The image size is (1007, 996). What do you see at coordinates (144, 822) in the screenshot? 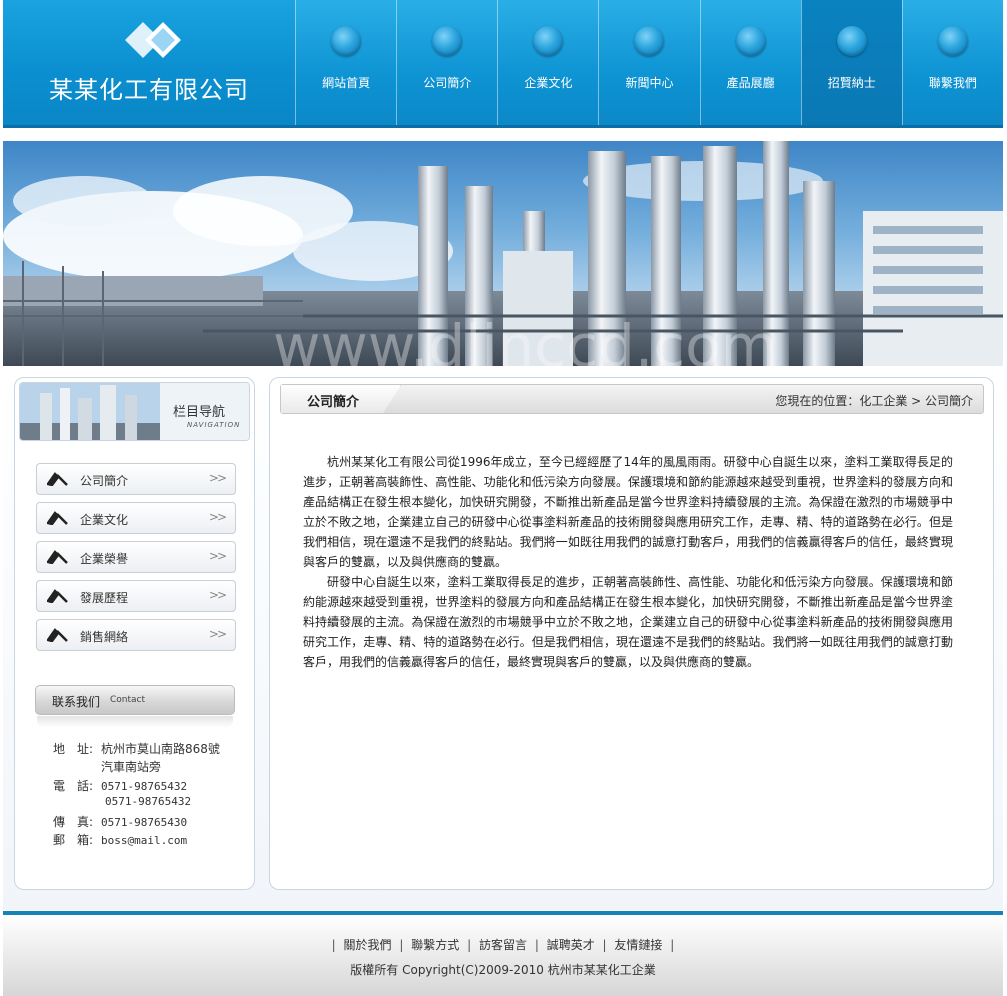
I see `fax-number: 0571-98765430` at bounding box center [144, 822].